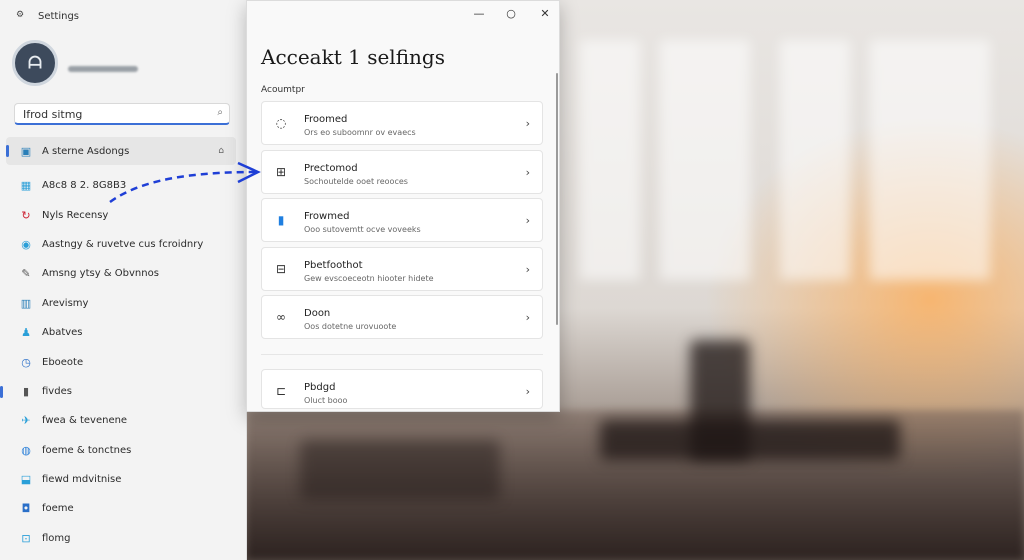  Describe the element at coordinates (362, 229) in the screenshot. I see `card-subtitle: Ooo sutovemtt ocve voveeks` at that location.